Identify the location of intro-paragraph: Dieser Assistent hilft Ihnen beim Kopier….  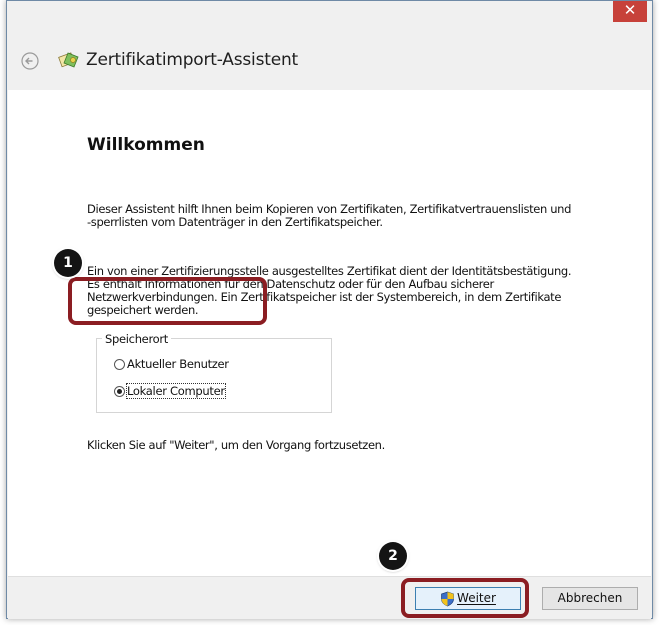
(352, 216).